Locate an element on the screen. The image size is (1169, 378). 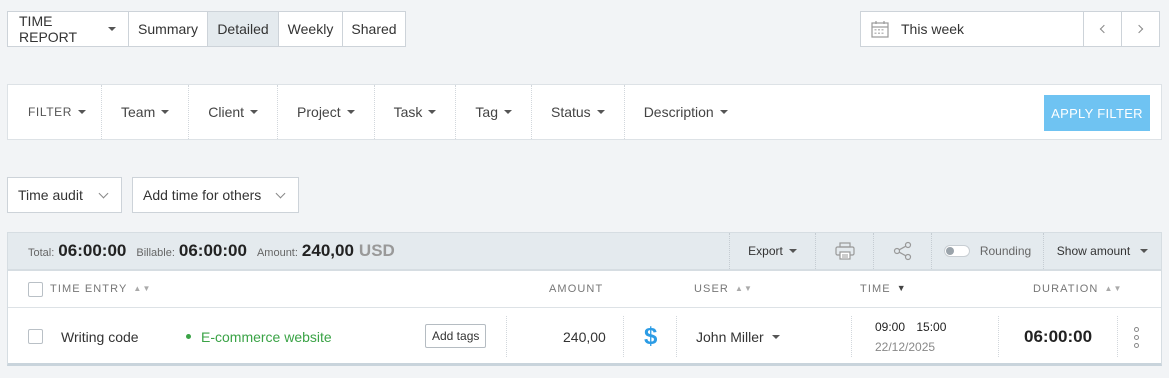
filter-team: Team is located at coordinates (146, 112).